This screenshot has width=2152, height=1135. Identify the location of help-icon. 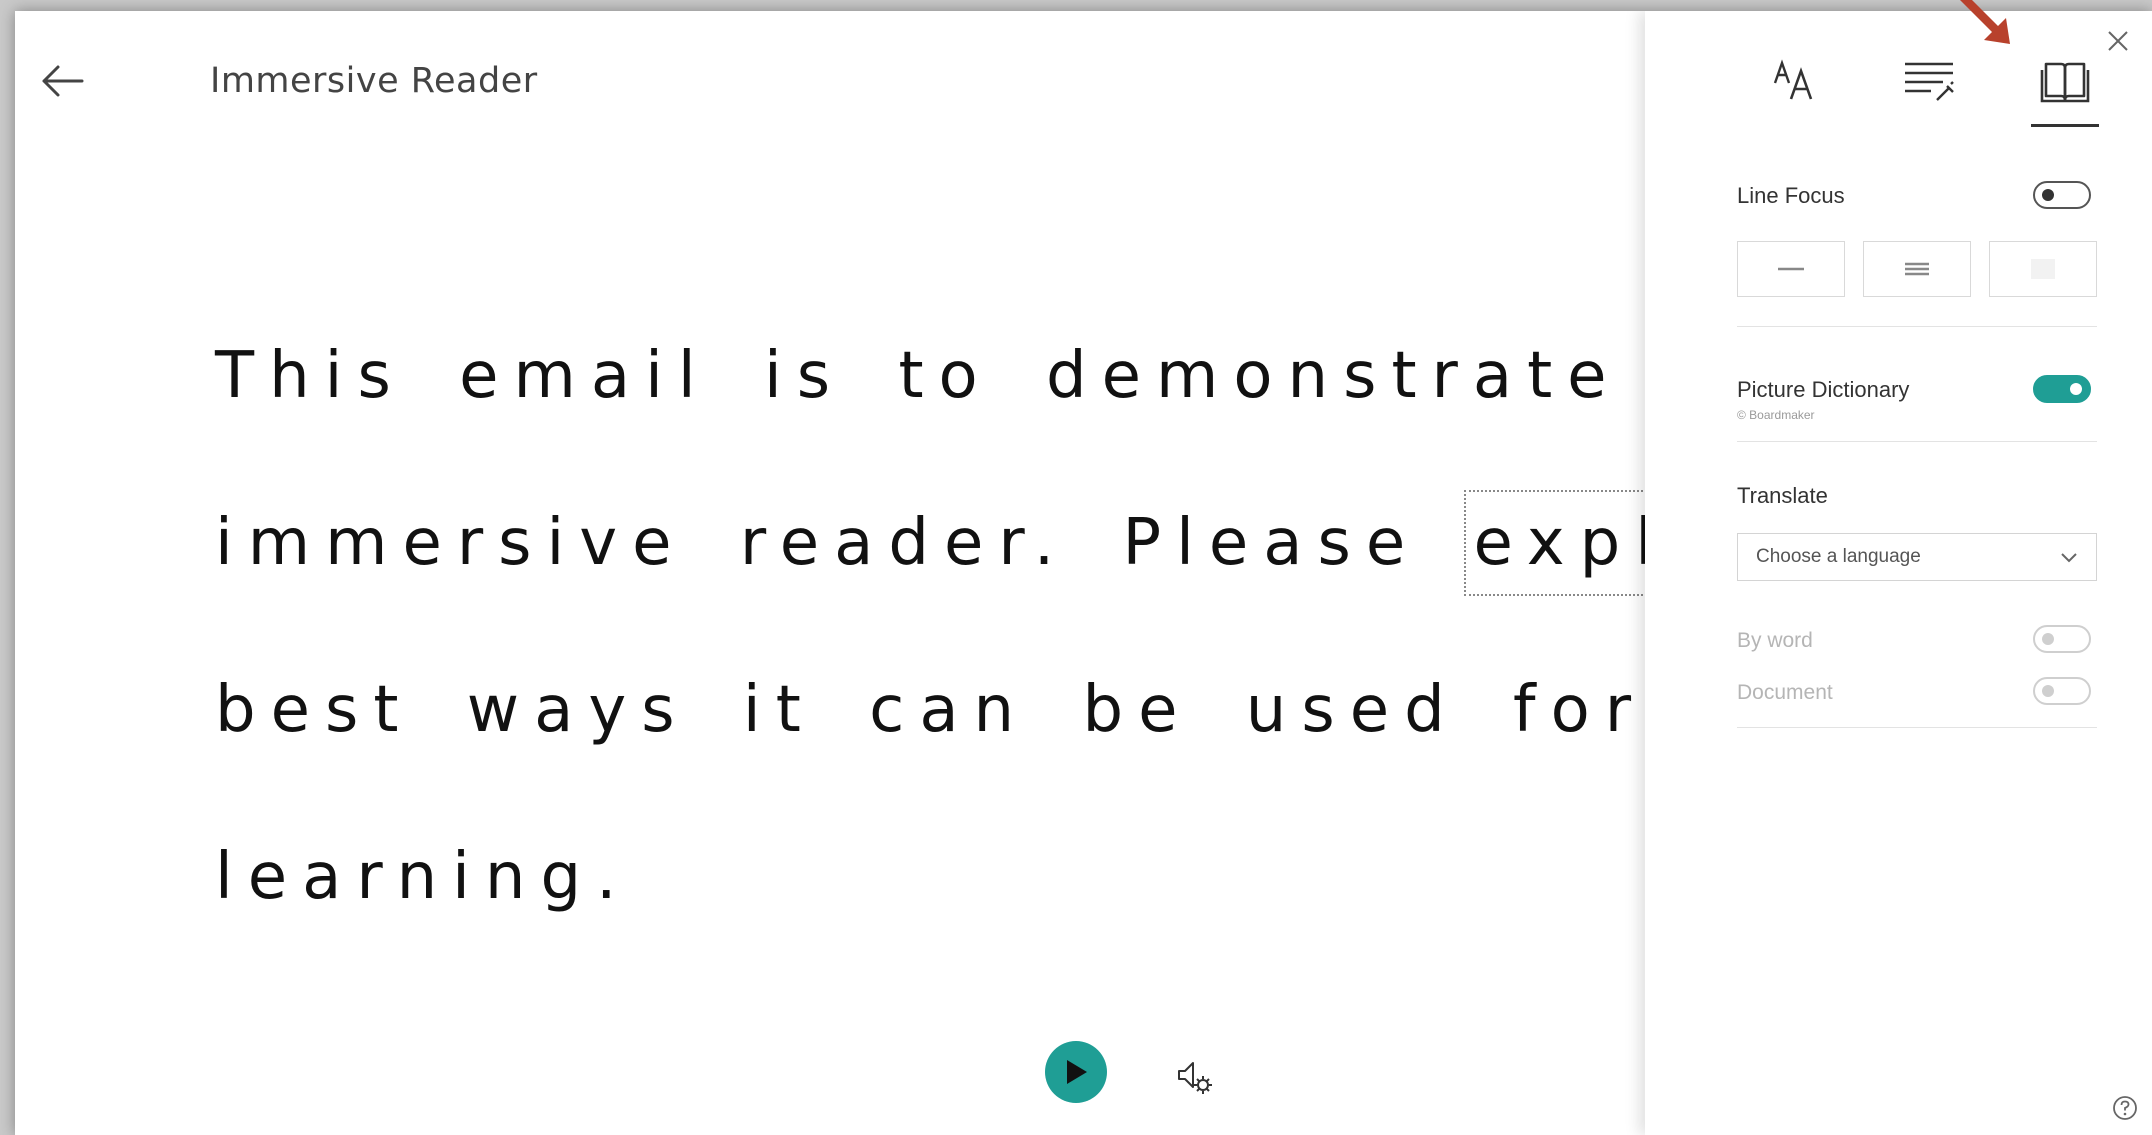
(2125, 1108).